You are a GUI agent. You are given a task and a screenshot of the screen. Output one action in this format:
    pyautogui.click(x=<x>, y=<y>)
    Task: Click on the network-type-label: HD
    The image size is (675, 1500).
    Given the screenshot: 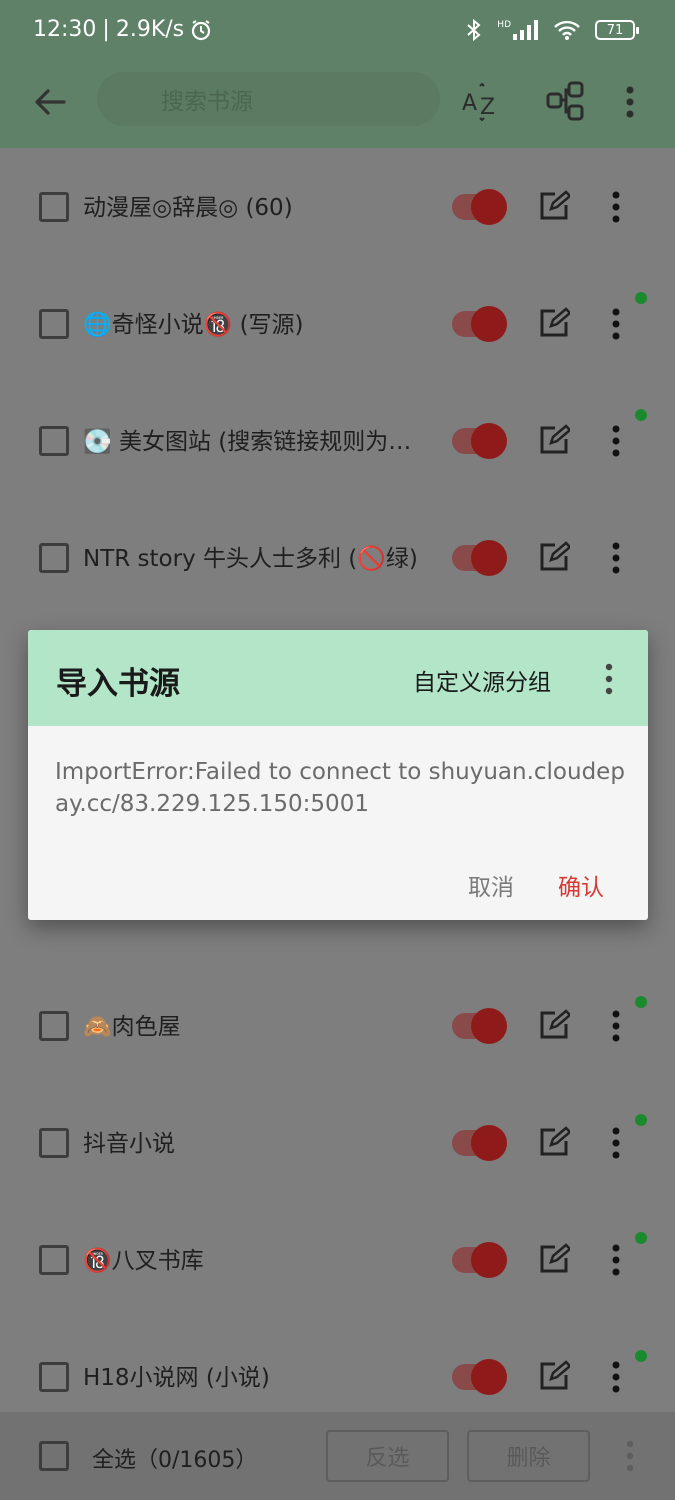 What is the action you would take?
    pyautogui.click(x=504, y=25)
    